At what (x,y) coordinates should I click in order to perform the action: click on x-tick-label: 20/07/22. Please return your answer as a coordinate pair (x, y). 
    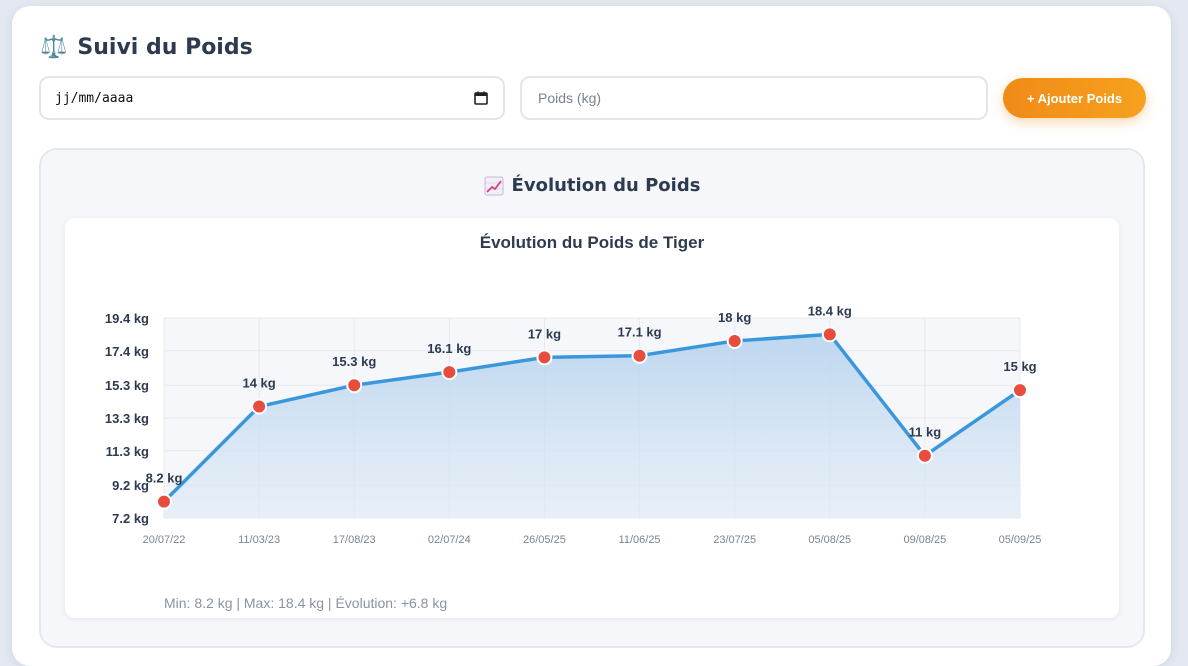
    Looking at the image, I should click on (164, 540).